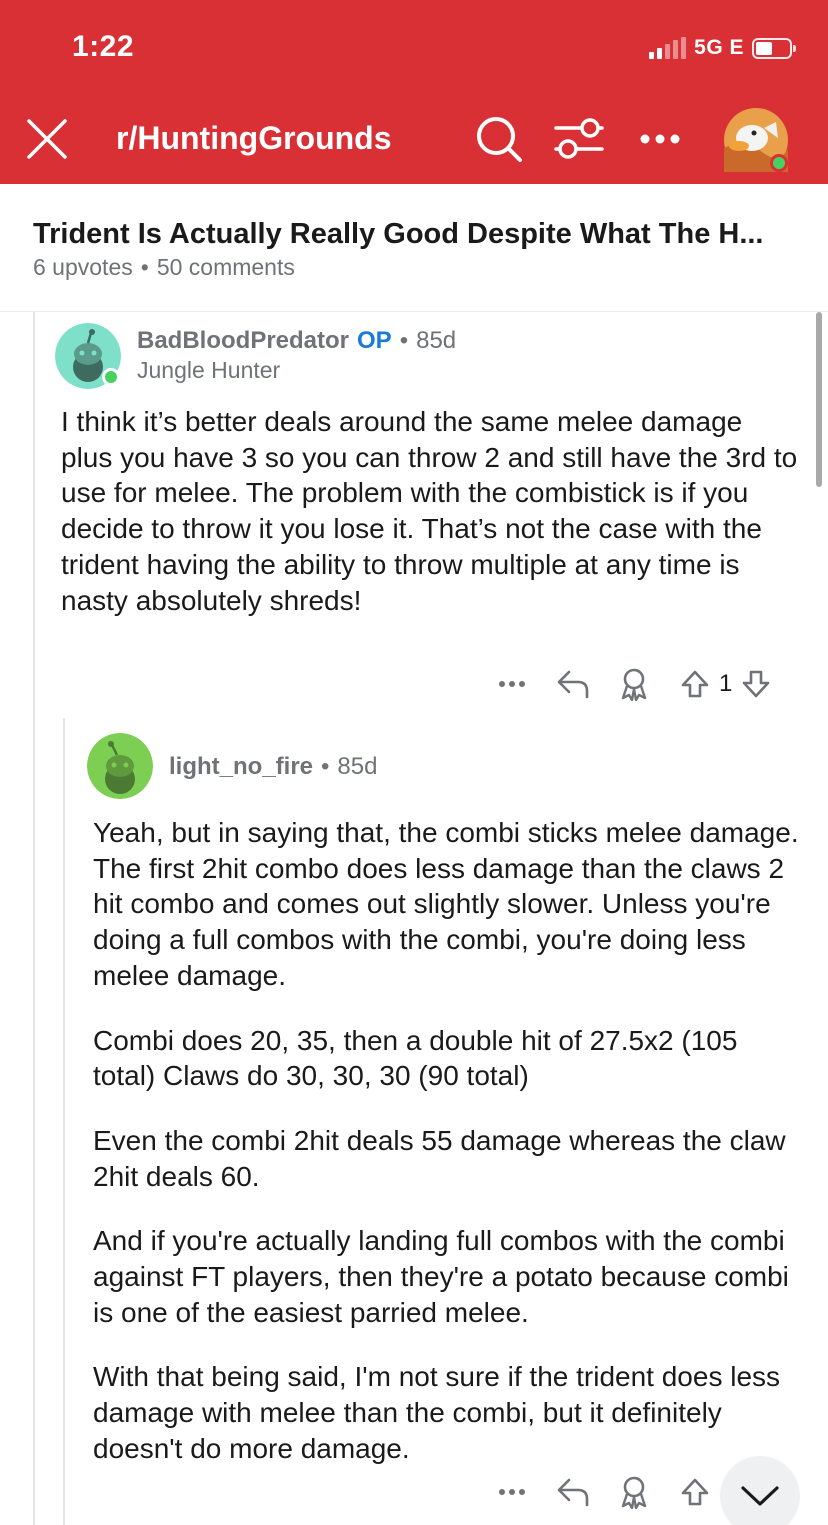 This screenshot has height=1525, width=828. I want to click on subreddit-name: r/HuntingGrounds, so click(254, 138).